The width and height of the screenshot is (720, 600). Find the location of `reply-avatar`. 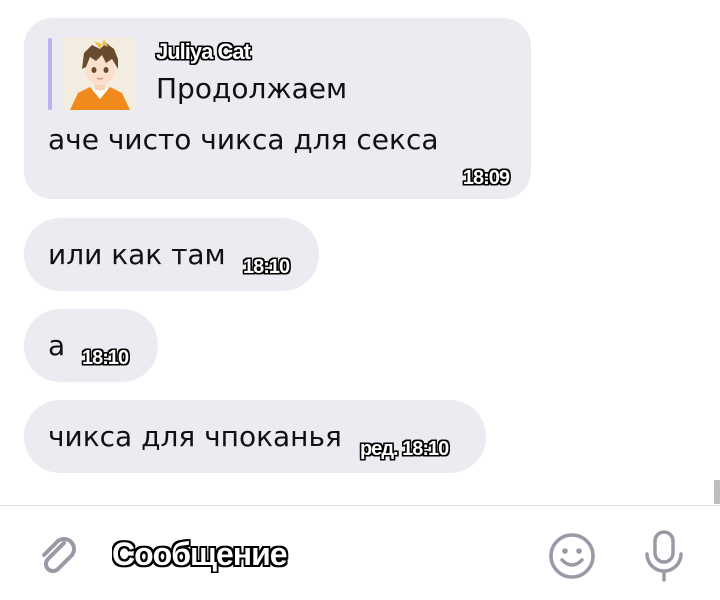

reply-avatar is located at coordinates (100, 73).